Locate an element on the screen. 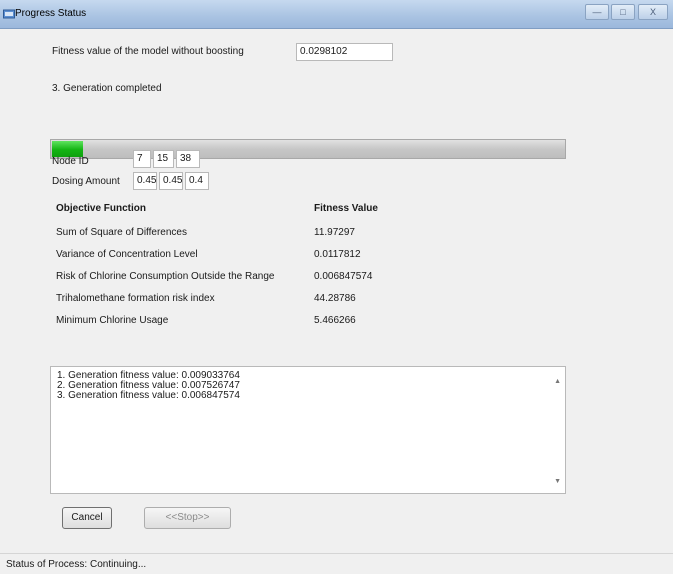 The image size is (673, 574). cancel-button: Cancel is located at coordinates (87, 518).